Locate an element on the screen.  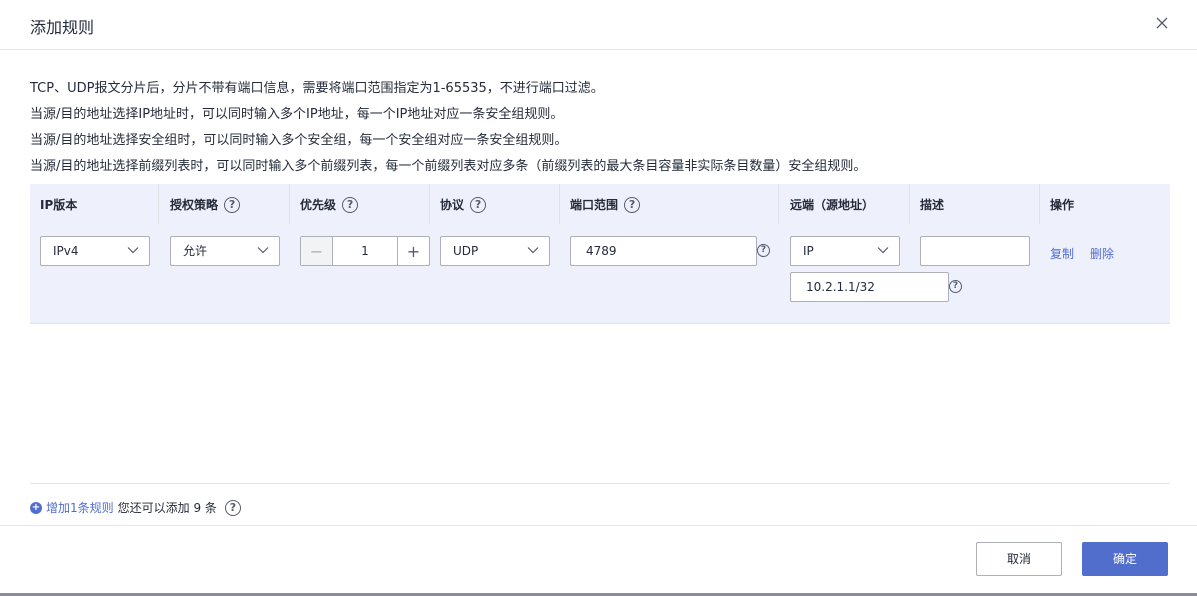
policy-value: 允许 is located at coordinates (195, 251).